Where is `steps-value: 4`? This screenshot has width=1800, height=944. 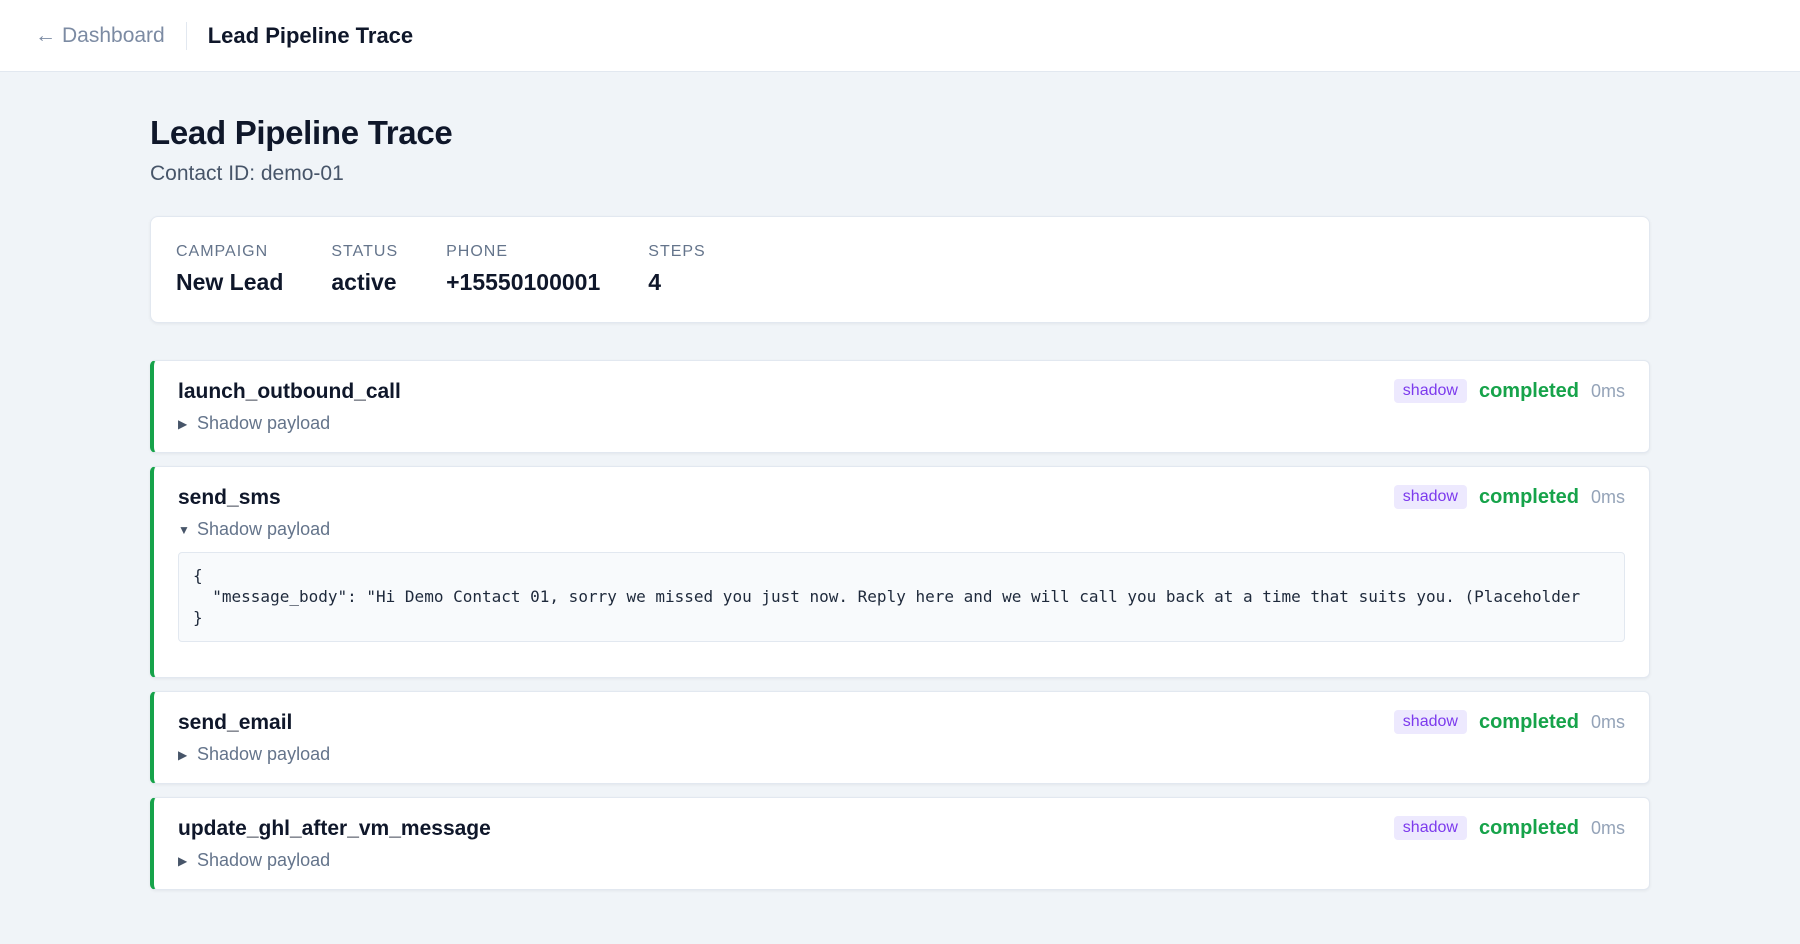 steps-value: 4 is located at coordinates (655, 282).